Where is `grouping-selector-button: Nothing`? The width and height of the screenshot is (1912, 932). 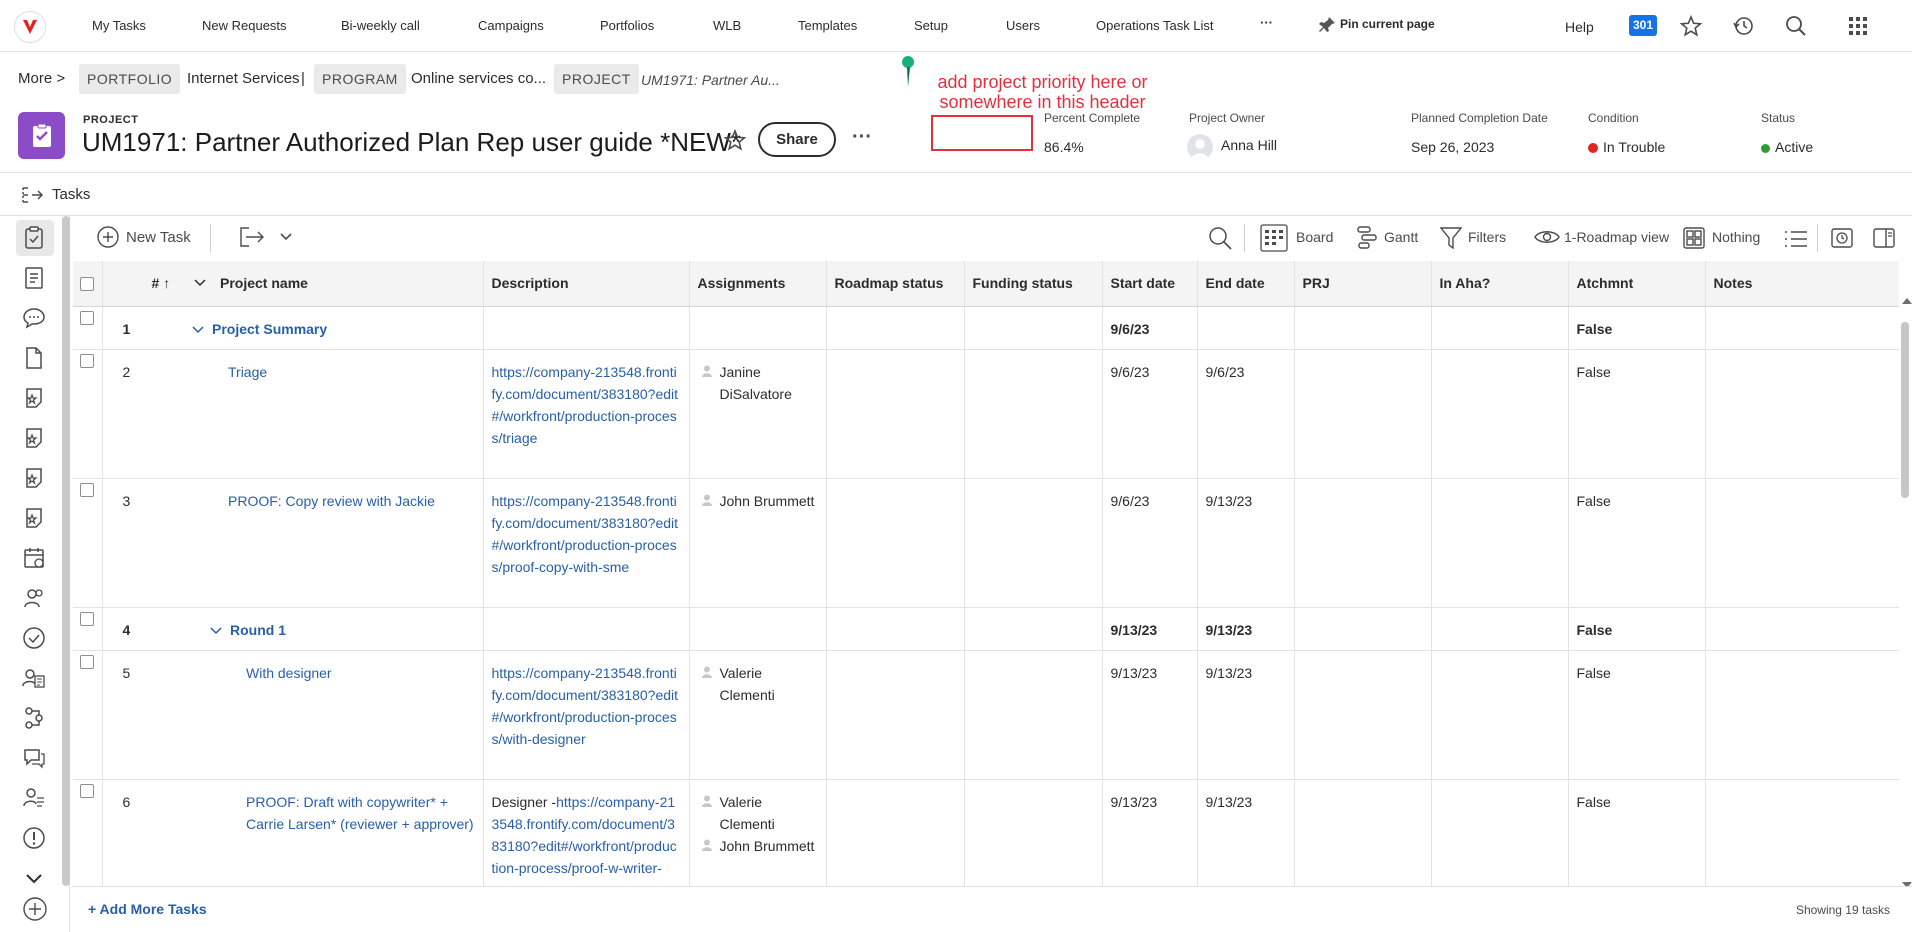 grouping-selector-button: Nothing is located at coordinates (1736, 237).